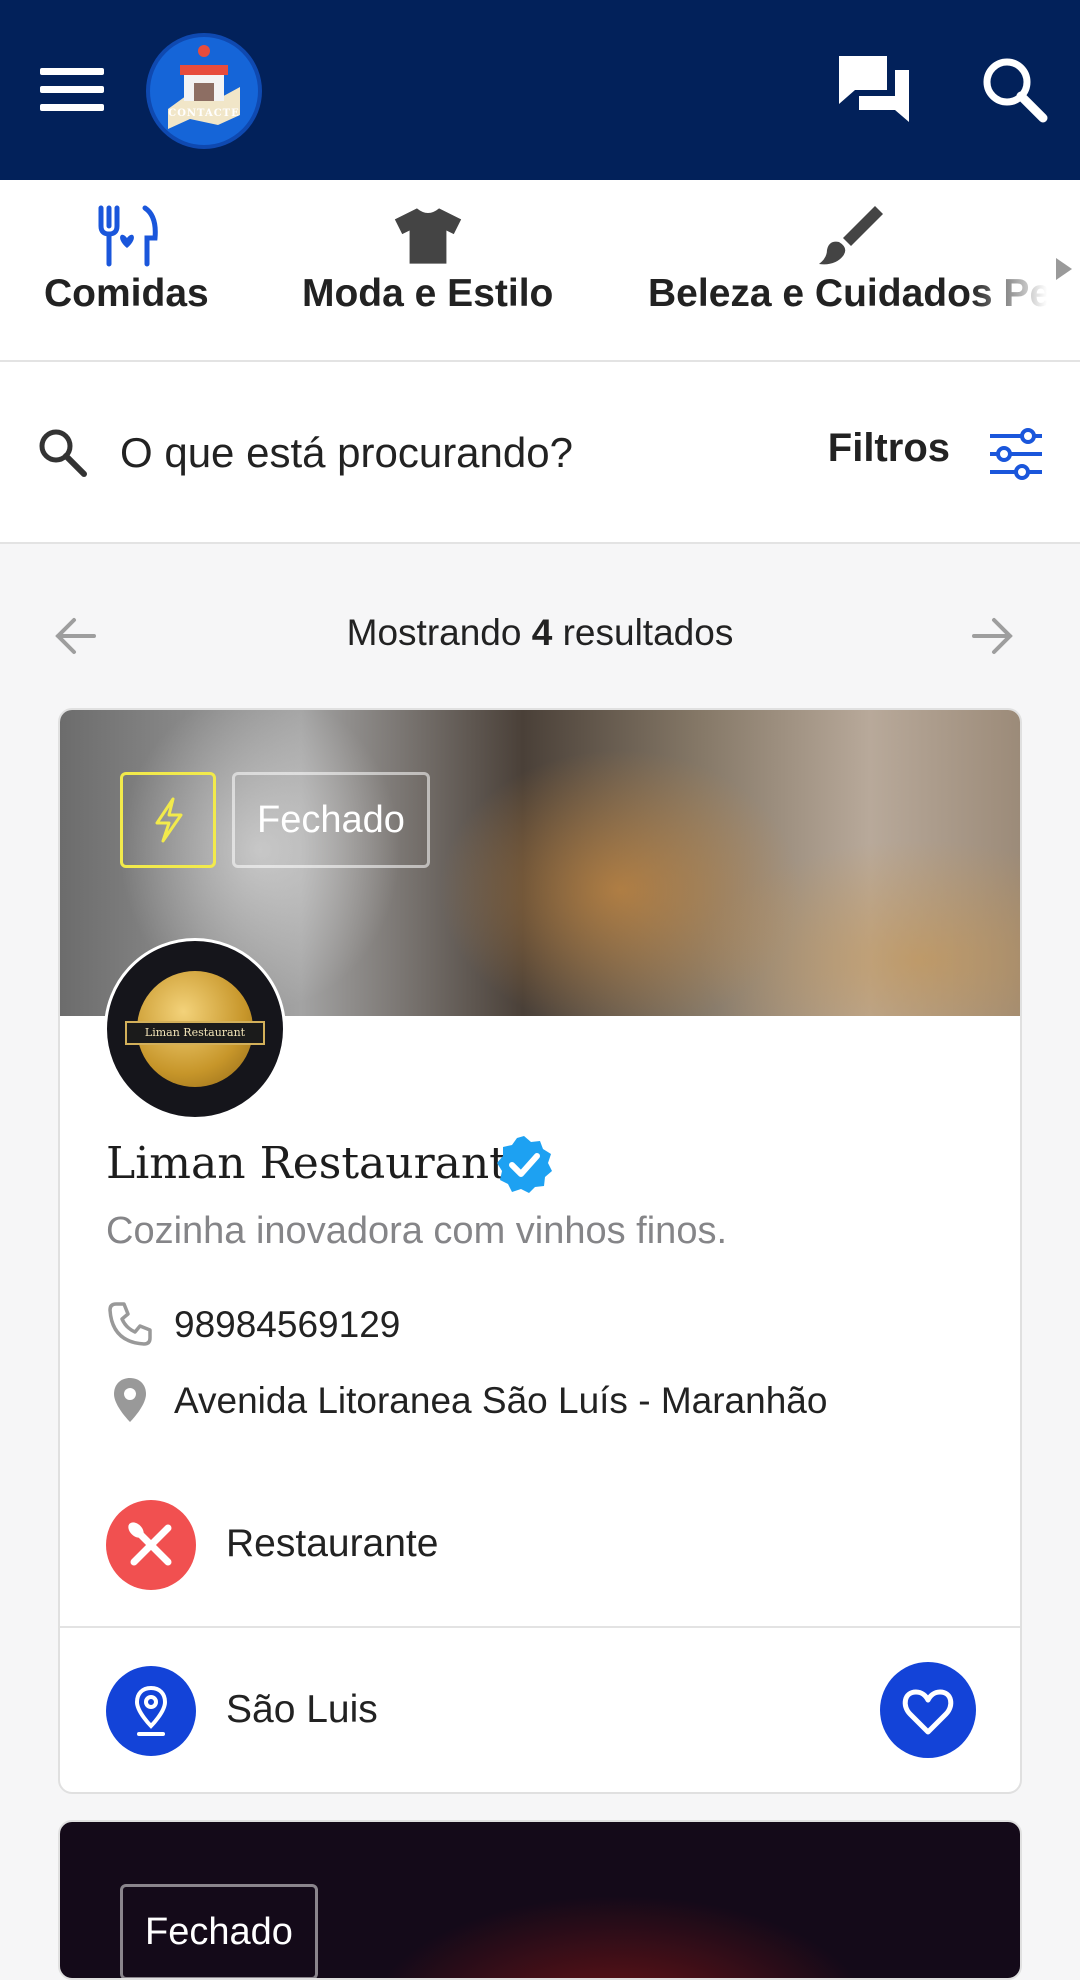 The height and width of the screenshot is (1980, 1080). Describe the element at coordinates (417, 1231) in the screenshot. I see `listing-description: Cozinha inovadora com vinhos finos.` at that location.